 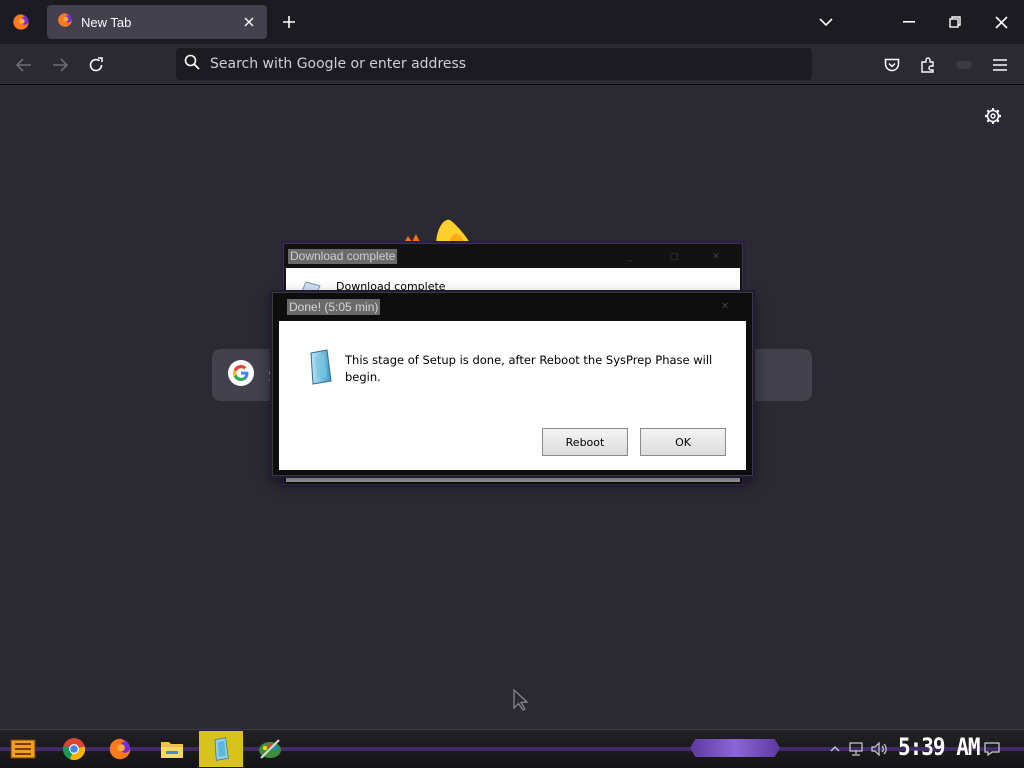 I want to click on dialog-title: Done! (5:05 min), so click(x=334, y=307).